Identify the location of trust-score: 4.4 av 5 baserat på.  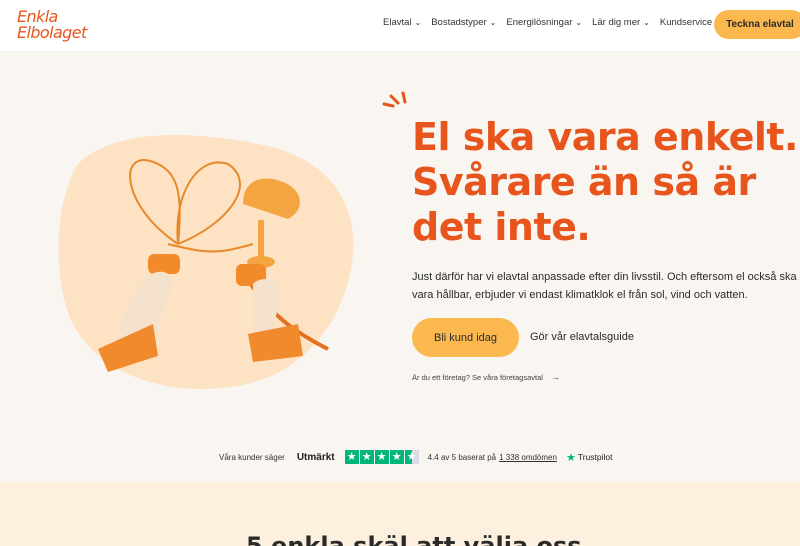
(462, 457).